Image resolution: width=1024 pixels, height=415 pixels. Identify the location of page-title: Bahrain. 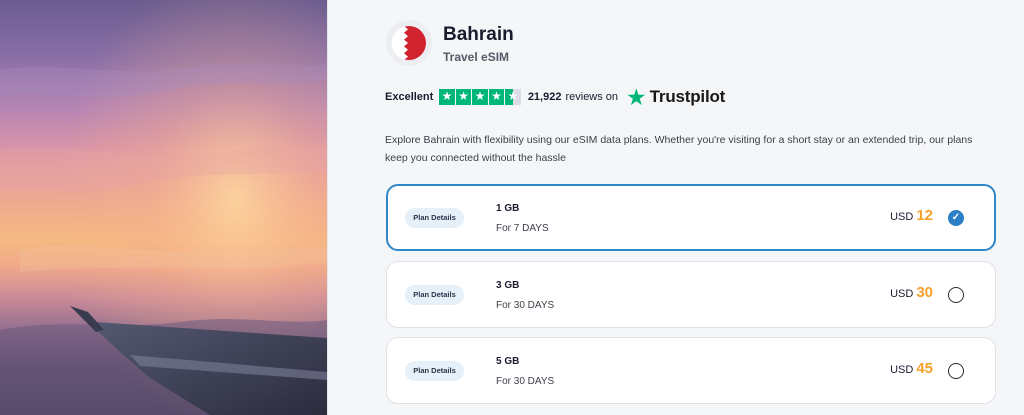
(478, 34).